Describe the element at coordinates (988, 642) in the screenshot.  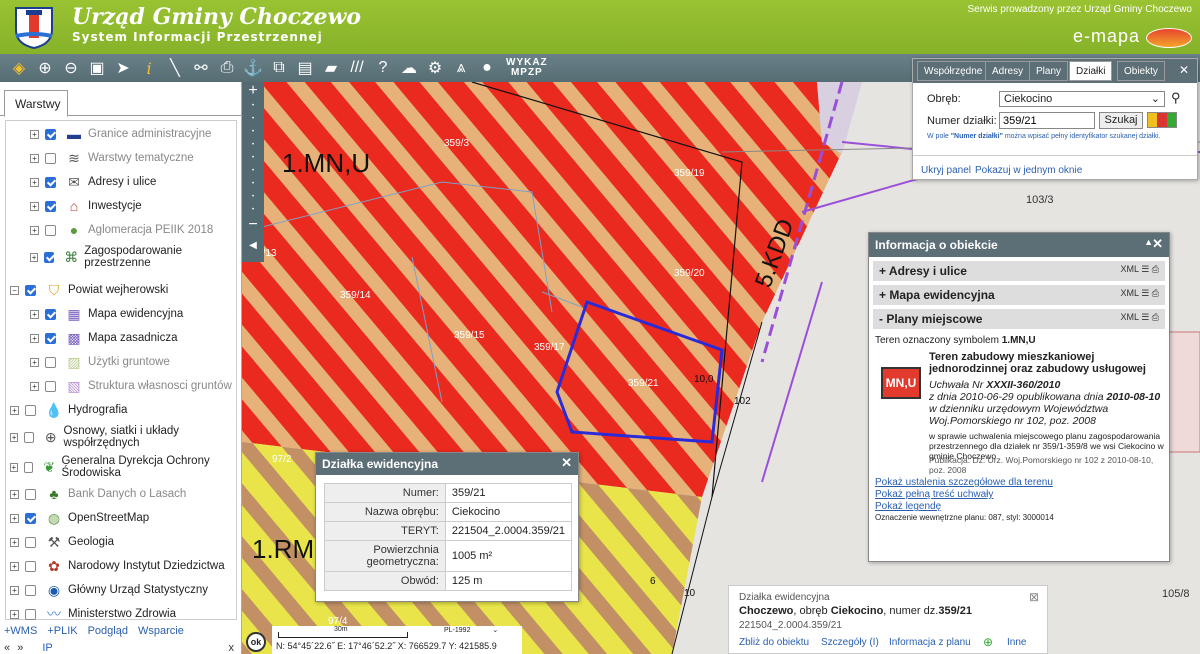
I see `more-plus-icon: ⊕` at that location.